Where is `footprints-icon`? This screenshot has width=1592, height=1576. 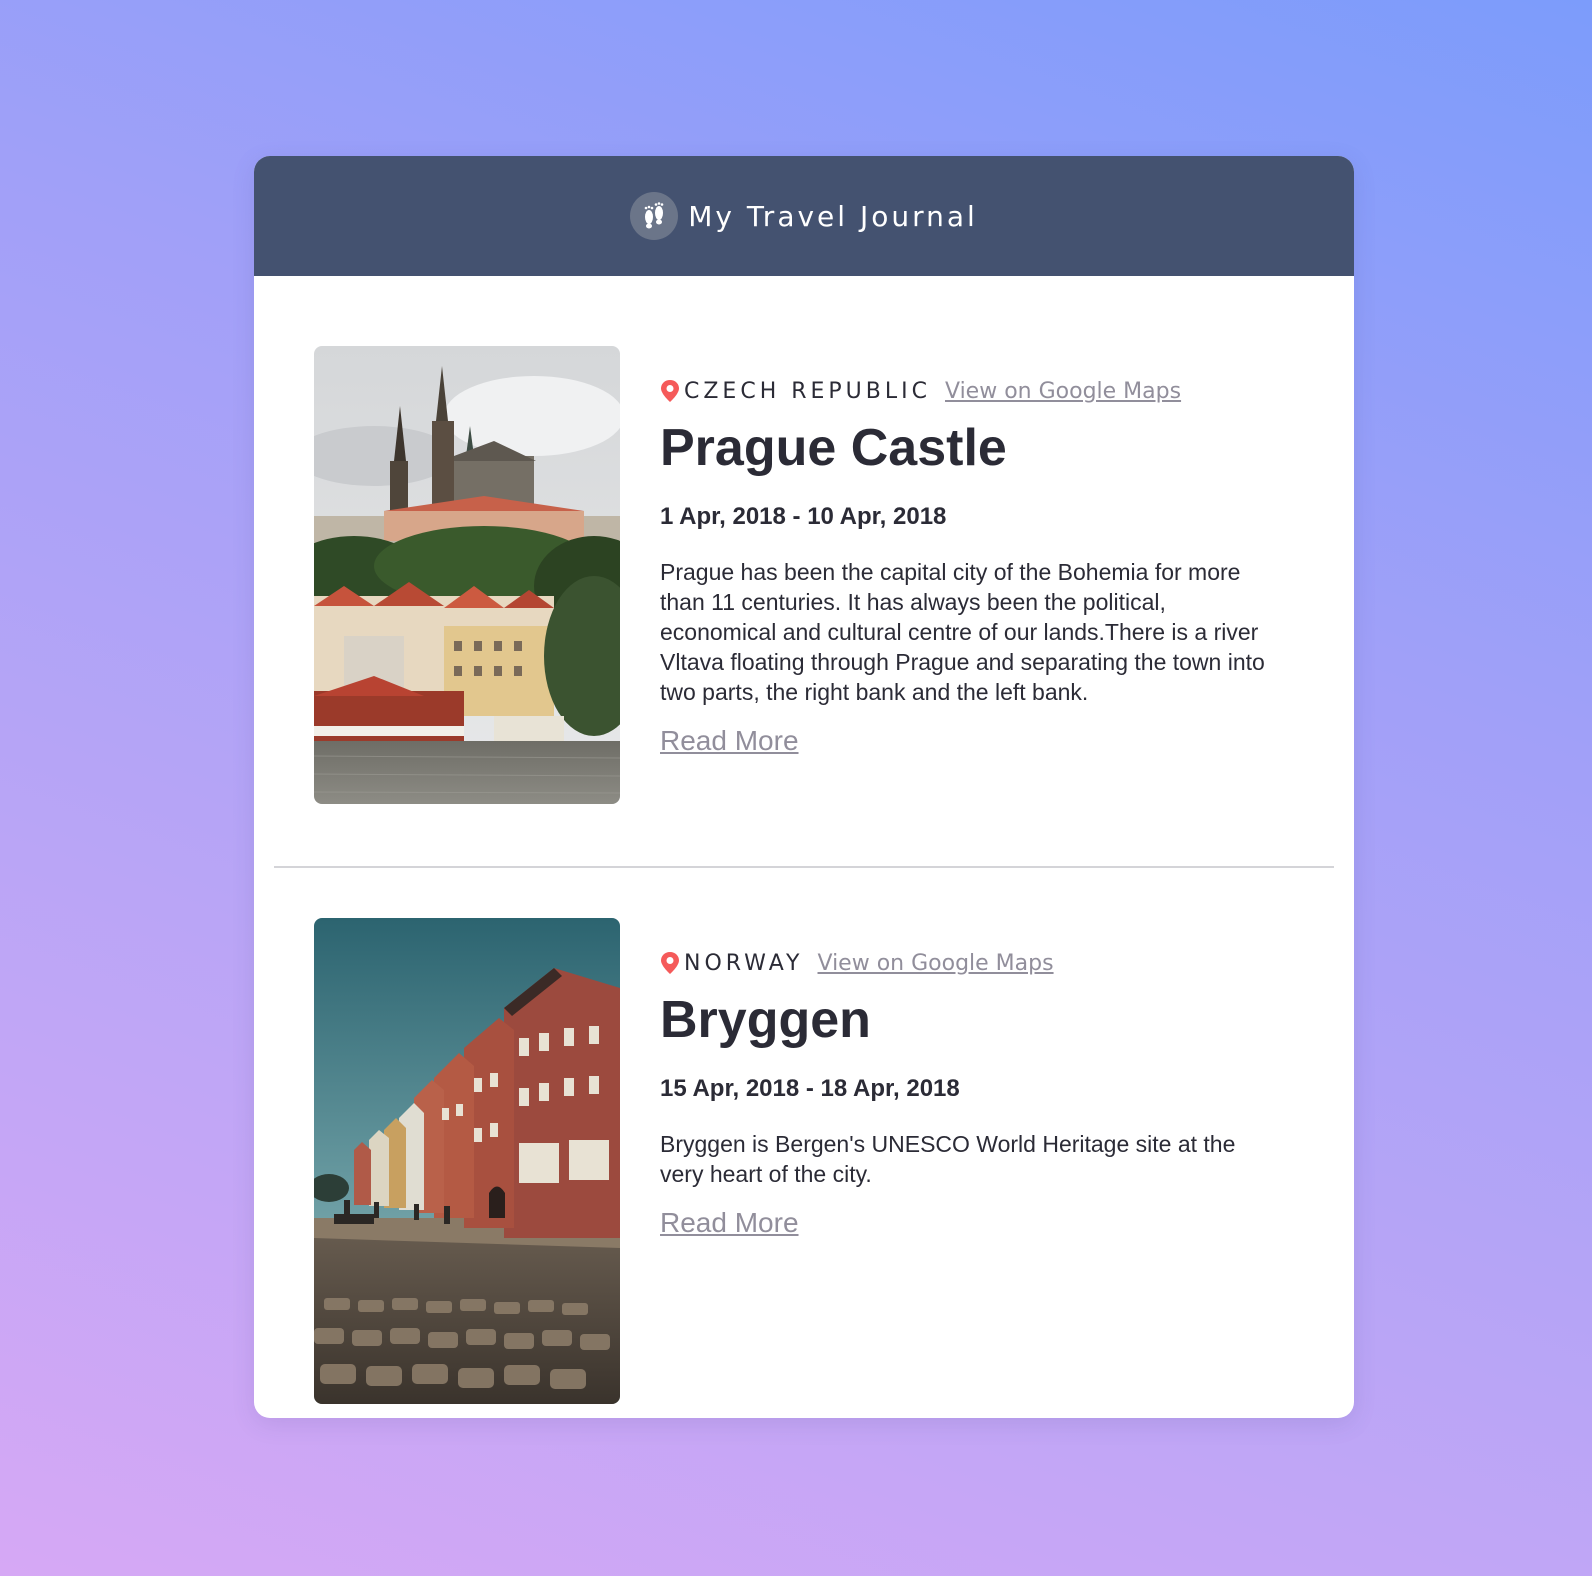 footprints-icon is located at coordinates (654, 216).